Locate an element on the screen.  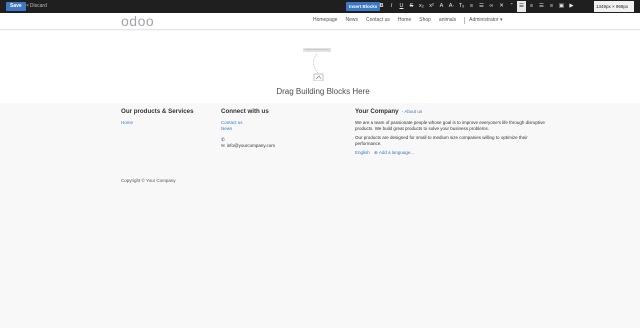
underline-icon: U is located at coordinates (401, 6).